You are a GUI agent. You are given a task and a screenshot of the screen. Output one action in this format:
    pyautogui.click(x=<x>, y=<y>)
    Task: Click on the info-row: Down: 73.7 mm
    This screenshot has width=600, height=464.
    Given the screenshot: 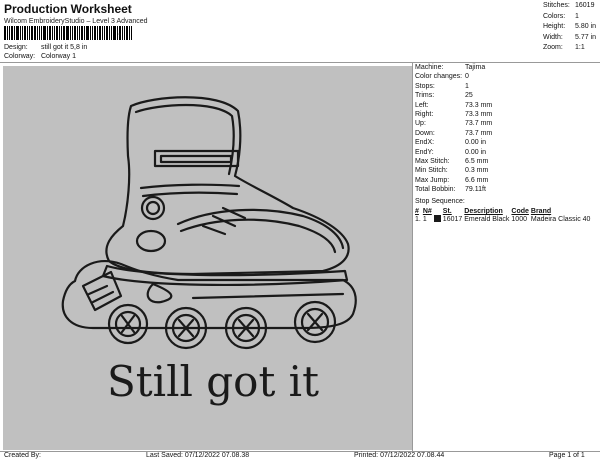 What is the action you would take?
    pyautogui.click(x=453, y=133)
    